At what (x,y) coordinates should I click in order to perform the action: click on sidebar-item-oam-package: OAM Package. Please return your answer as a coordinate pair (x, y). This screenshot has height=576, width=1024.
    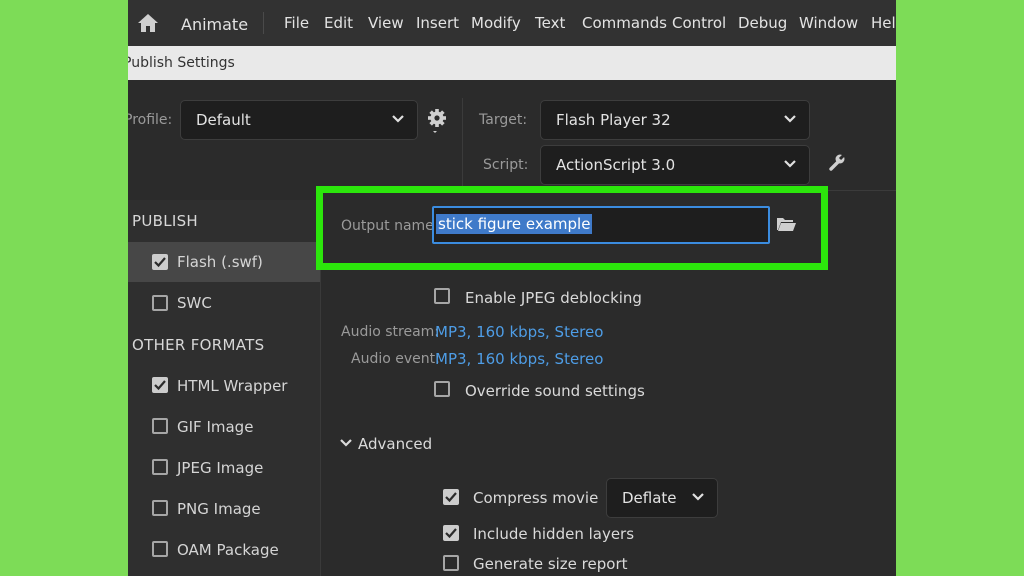
    Looking at the image, I should click on (224, 550).